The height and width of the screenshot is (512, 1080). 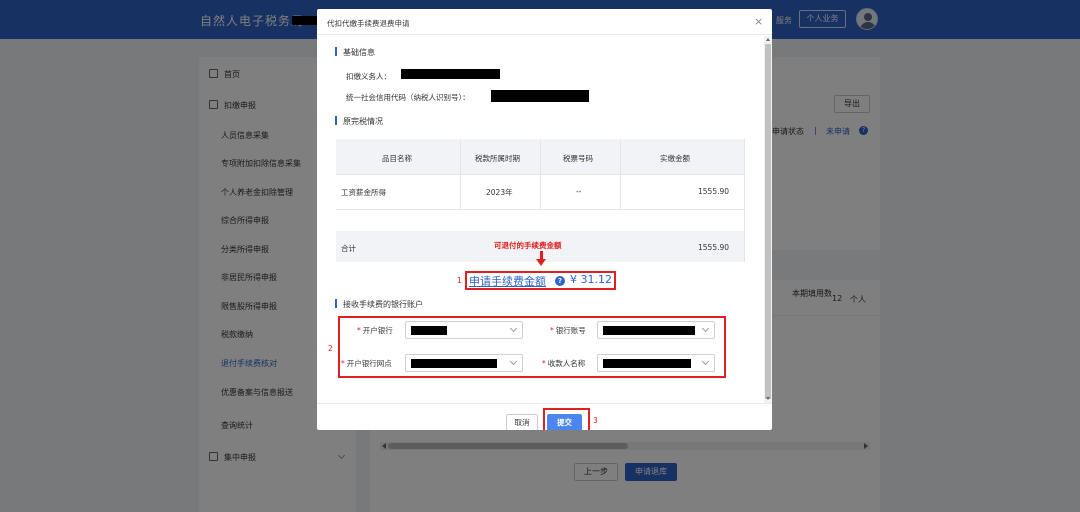 What do you see at coordinates (499, 192) in the screenshot?
I see `row-period: 2023年` at bounding box center [499, 192].